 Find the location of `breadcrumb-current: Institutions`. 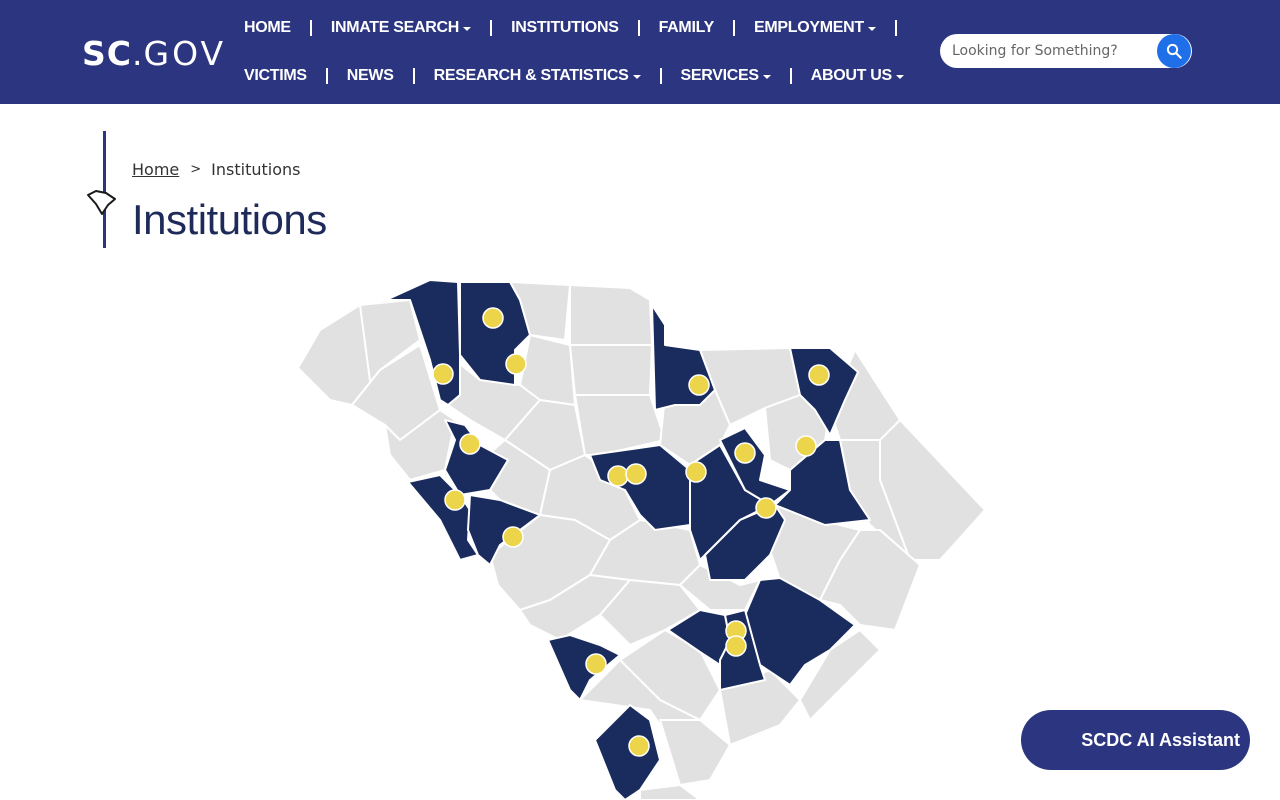

breadcrumb-current: Institutions is located at coordinates (256, 169).